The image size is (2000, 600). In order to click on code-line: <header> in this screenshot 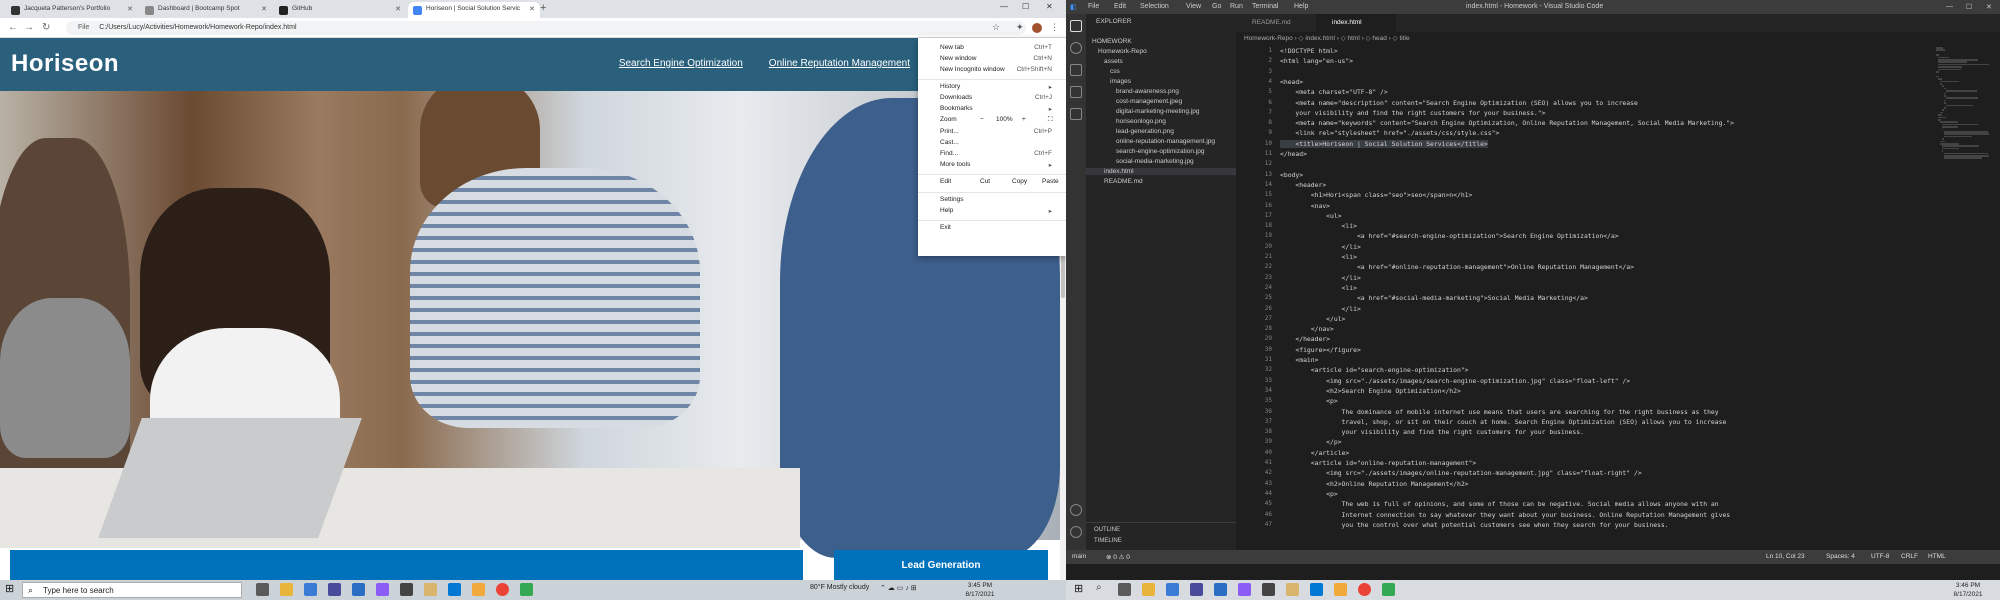, I will do `click(1303, 185)`.